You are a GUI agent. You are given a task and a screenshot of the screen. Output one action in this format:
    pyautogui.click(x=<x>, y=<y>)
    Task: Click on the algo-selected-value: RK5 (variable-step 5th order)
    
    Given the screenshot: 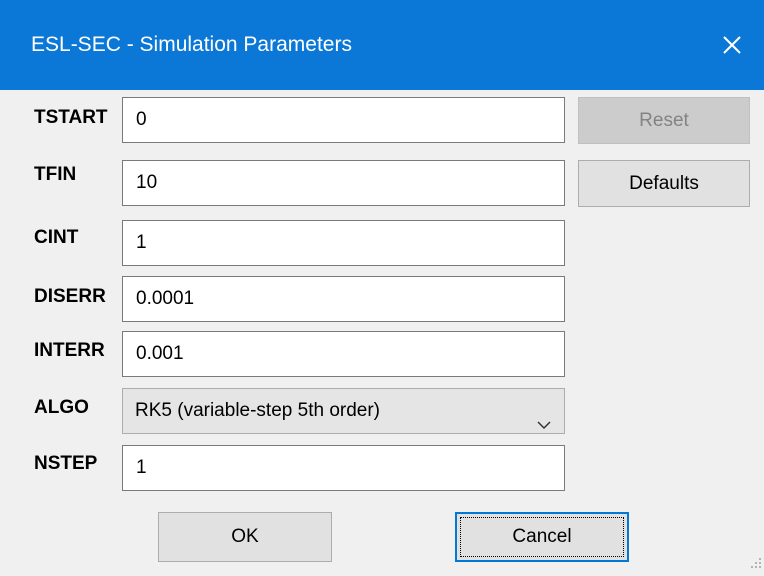 What is the action you would take?
    pyautogui.click(x=257, y=410)
    